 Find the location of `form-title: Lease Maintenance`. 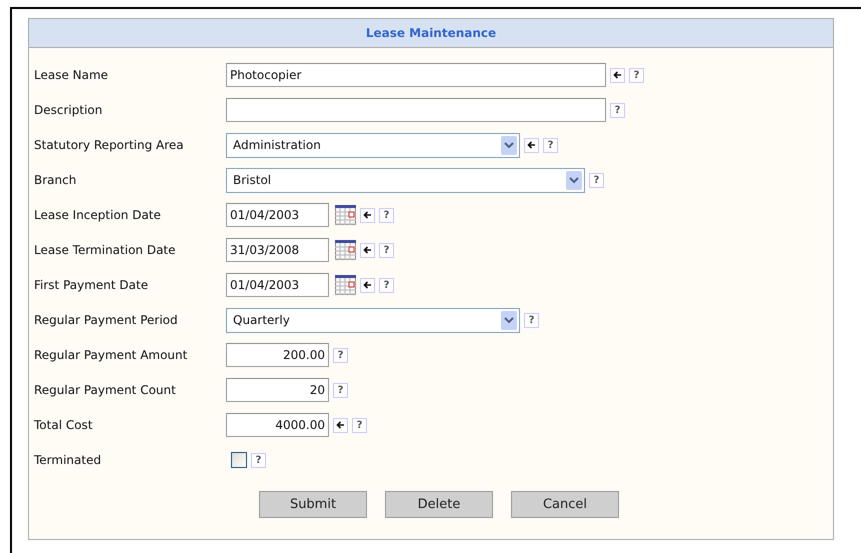

form-title: Lease Maintenance is located at coordinates (431, 33).